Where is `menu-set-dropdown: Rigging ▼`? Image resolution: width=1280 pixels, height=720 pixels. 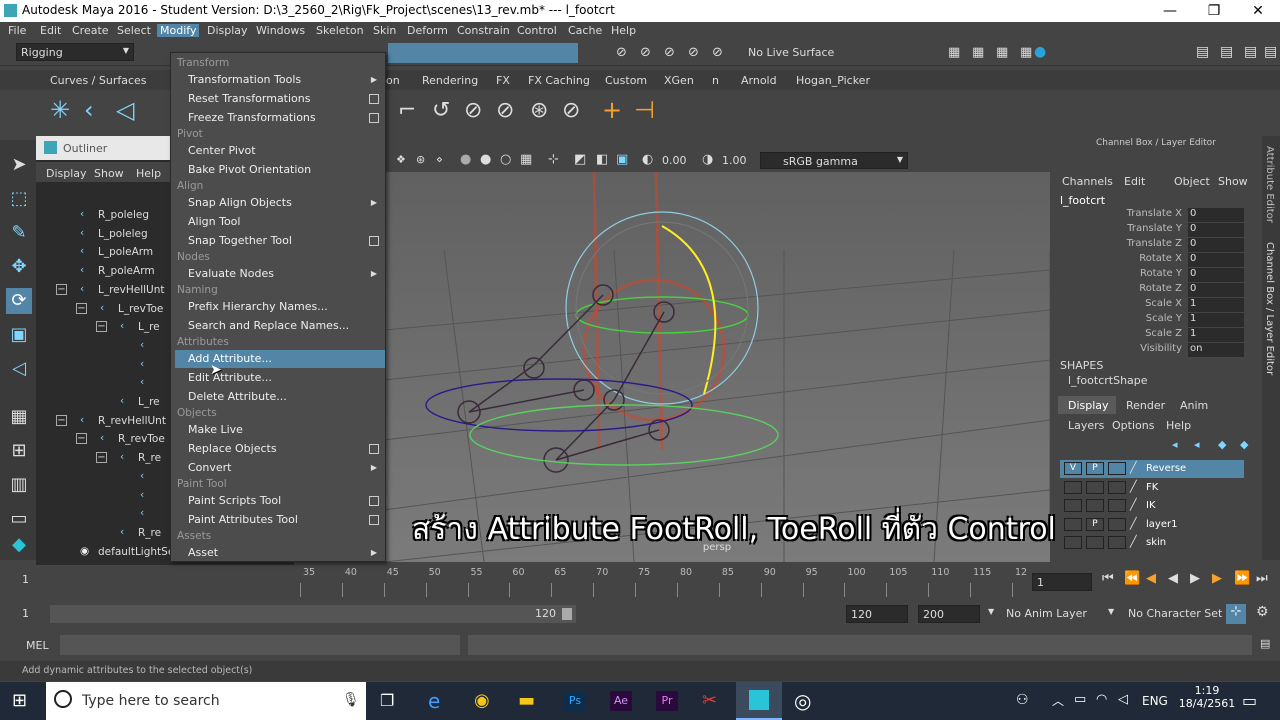
menu-set-dropdown: Rigging ▼ is located at coordinates (75, 52).